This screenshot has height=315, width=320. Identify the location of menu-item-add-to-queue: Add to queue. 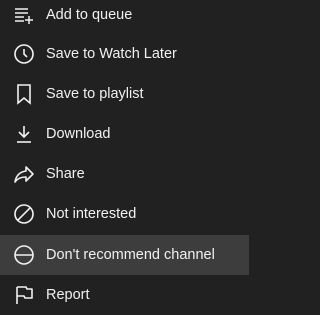
(124, 17).